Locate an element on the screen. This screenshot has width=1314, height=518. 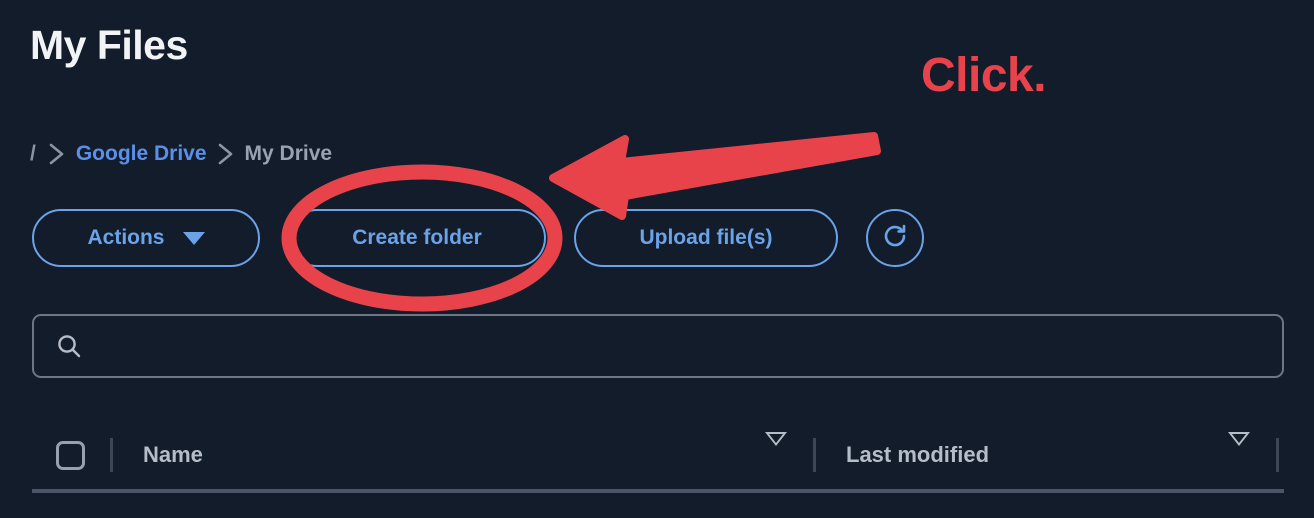
file-table-header: Name Last modified is located at coordinates (658, 455).